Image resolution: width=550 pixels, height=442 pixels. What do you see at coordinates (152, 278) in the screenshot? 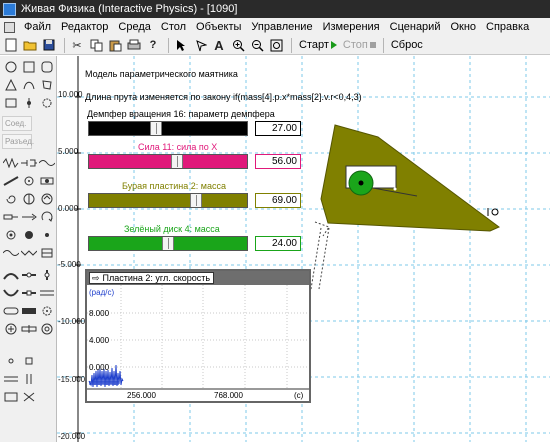
I see `graph-title-box: ⇨ Пластина 2: угл. скорость` at bounding box center [152, 278].